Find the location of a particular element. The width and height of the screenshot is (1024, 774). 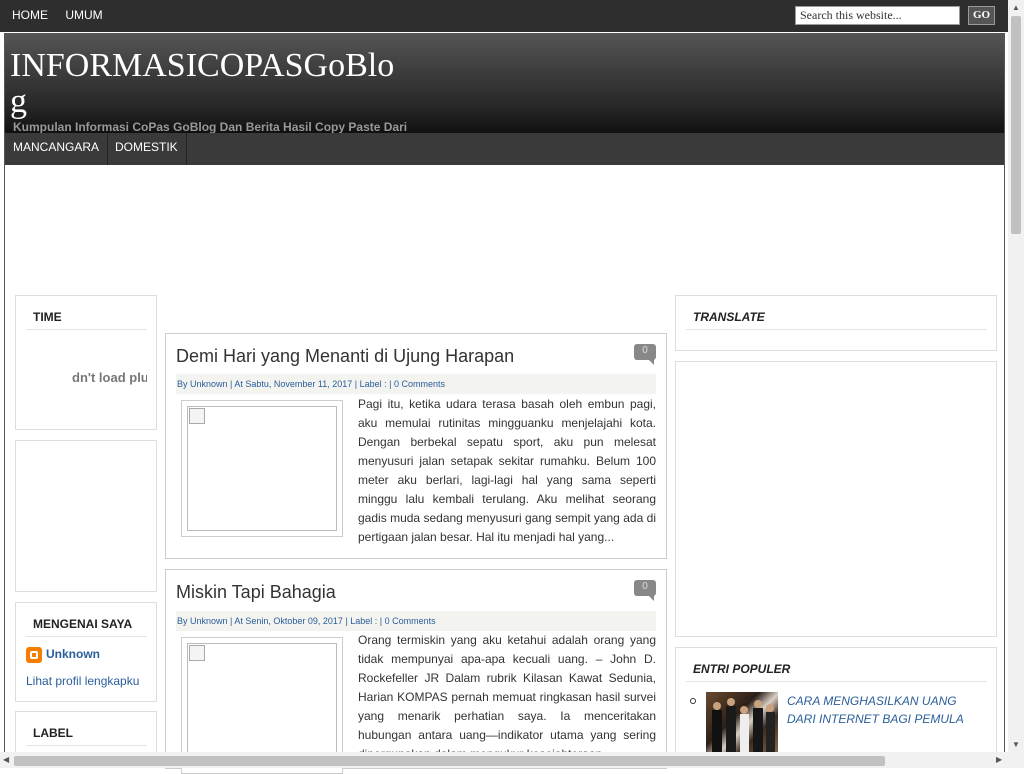

scroll-down-icon: ▼ is located at coordinates (1016, 744).